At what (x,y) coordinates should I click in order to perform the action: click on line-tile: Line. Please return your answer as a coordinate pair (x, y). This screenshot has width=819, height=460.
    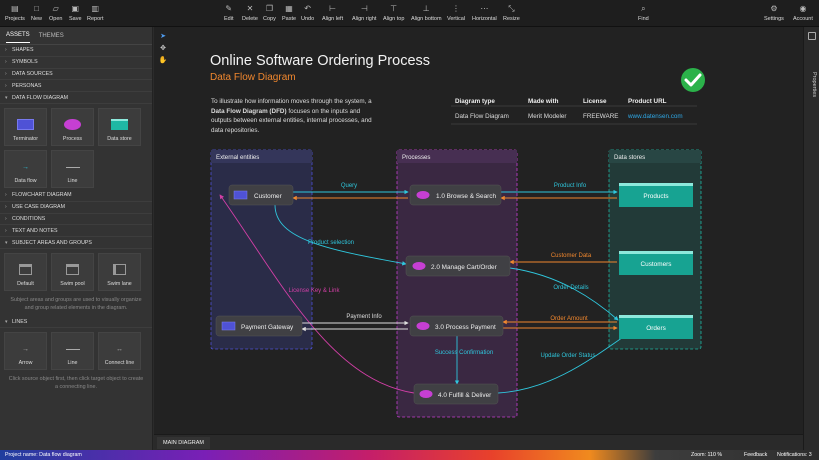
    Looking at the image, I should click on (72, 168).